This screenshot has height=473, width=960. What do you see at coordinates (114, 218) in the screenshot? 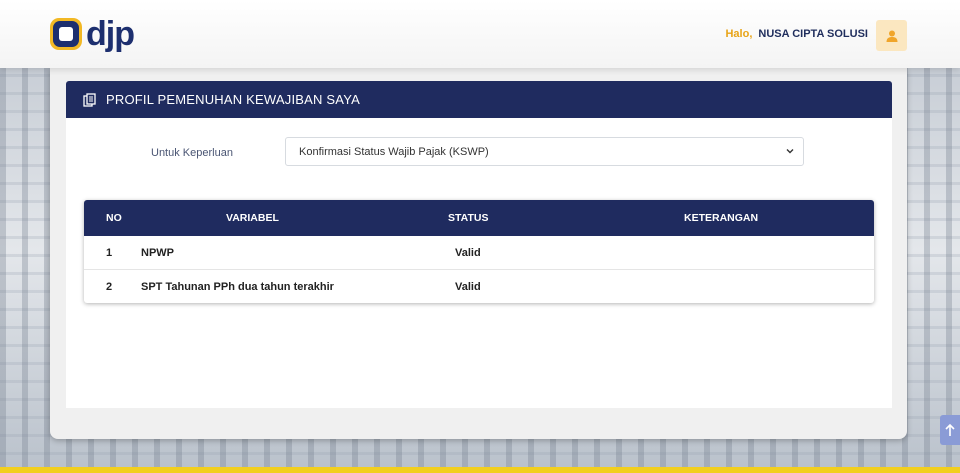
I see `col-no: NO` at bounding box center [114, 218].